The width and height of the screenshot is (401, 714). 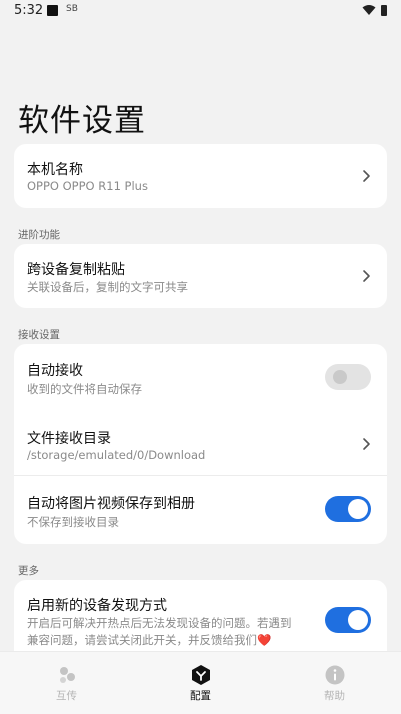 I want to click on section-label-receive: 接收设置, so click(x=39, y=335).